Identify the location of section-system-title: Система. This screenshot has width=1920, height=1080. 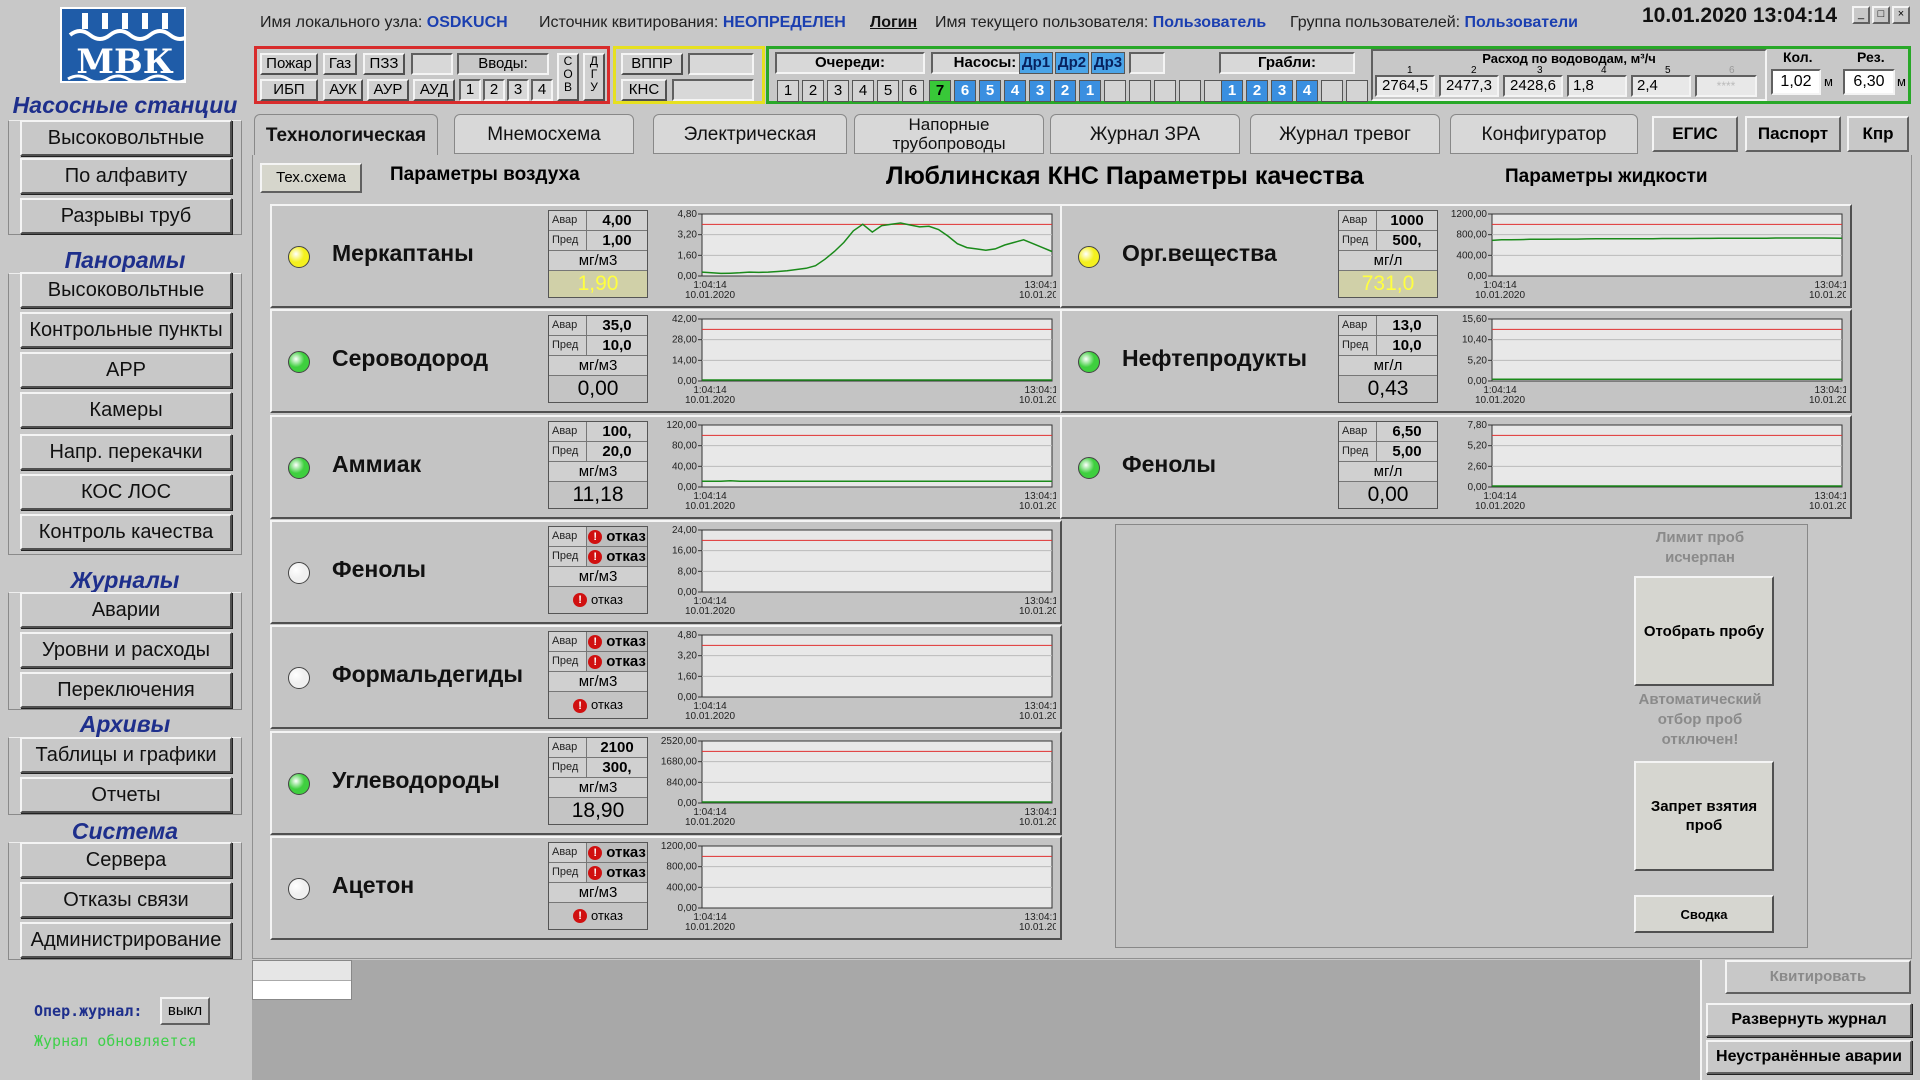
(125, 831).